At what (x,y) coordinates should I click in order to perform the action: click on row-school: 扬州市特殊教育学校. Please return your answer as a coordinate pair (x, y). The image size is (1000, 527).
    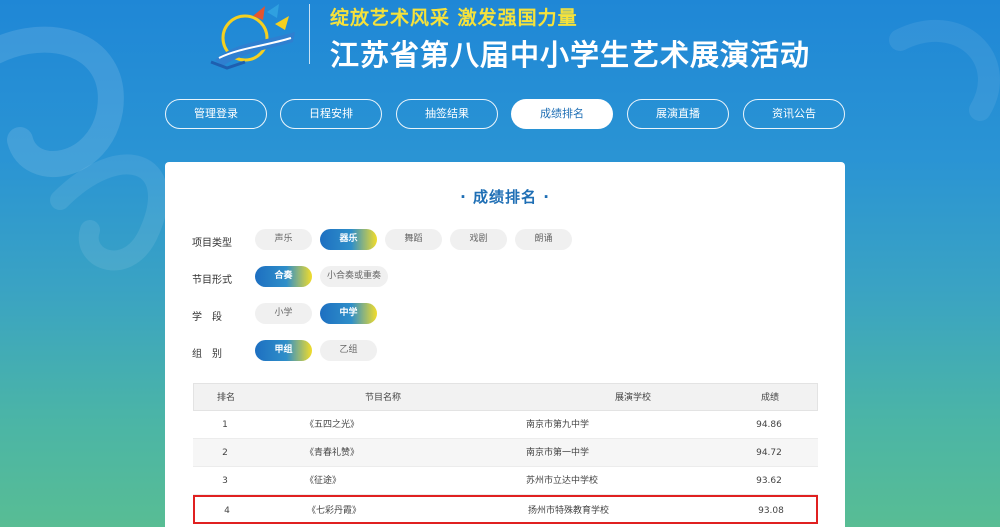
    Looking at the image, I should click on (569, 511).